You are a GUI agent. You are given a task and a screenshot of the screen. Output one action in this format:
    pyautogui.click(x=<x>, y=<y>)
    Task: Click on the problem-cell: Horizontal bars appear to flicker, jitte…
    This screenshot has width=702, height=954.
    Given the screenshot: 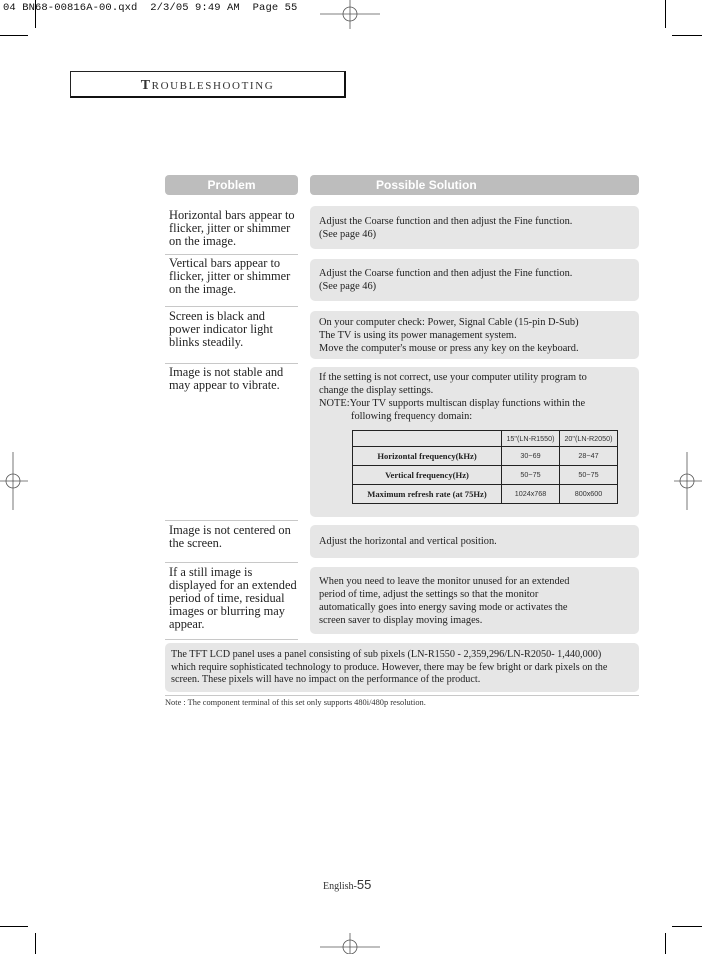 What is the action you would take?
    pyautogui.click(x=232, y=228)
    